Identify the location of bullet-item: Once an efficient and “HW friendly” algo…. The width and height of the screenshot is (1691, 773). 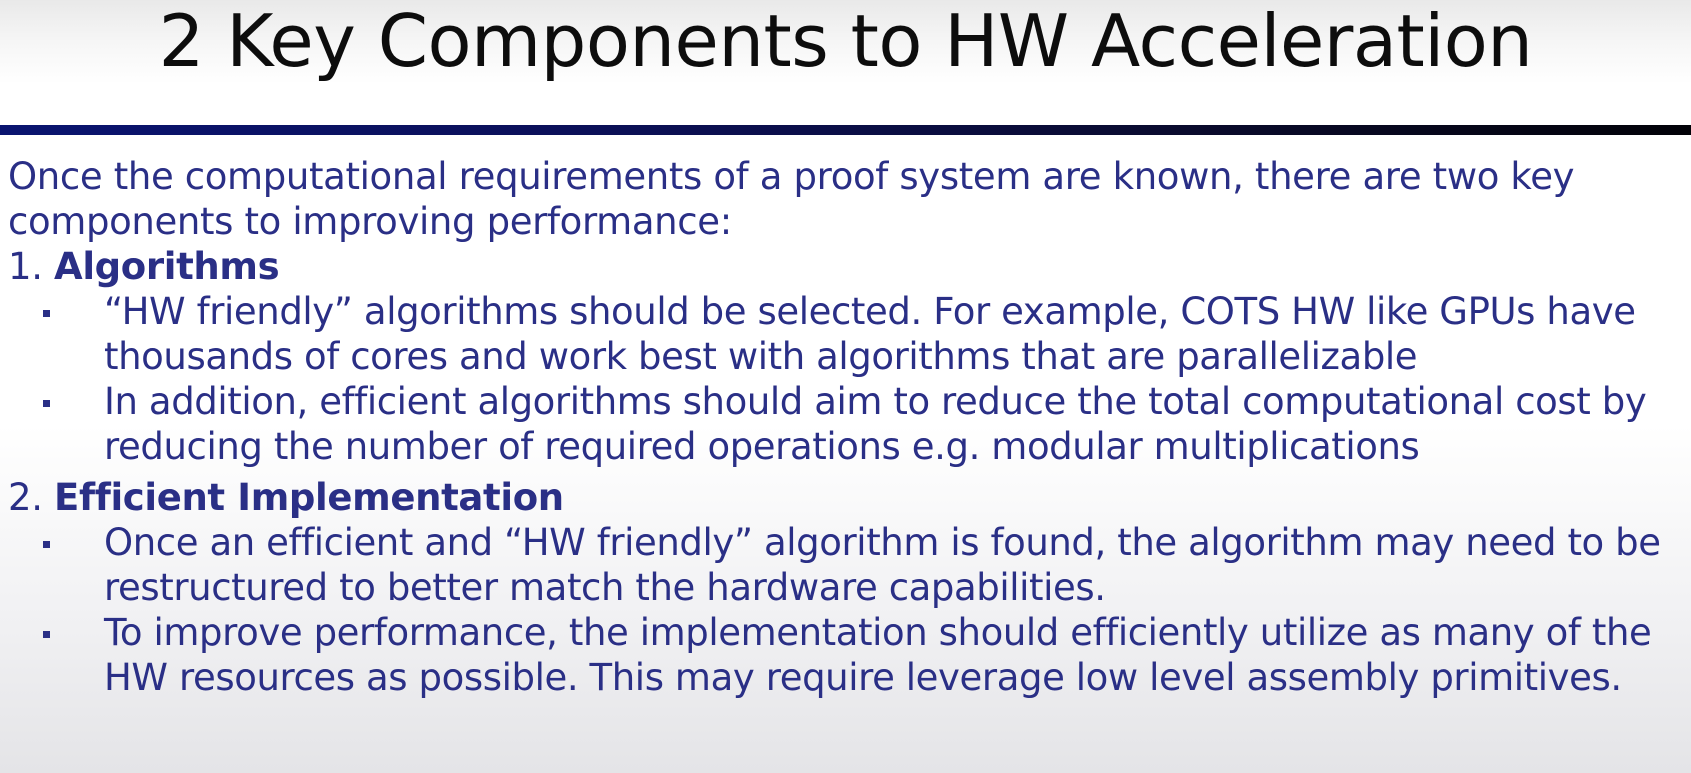
(845, 565).